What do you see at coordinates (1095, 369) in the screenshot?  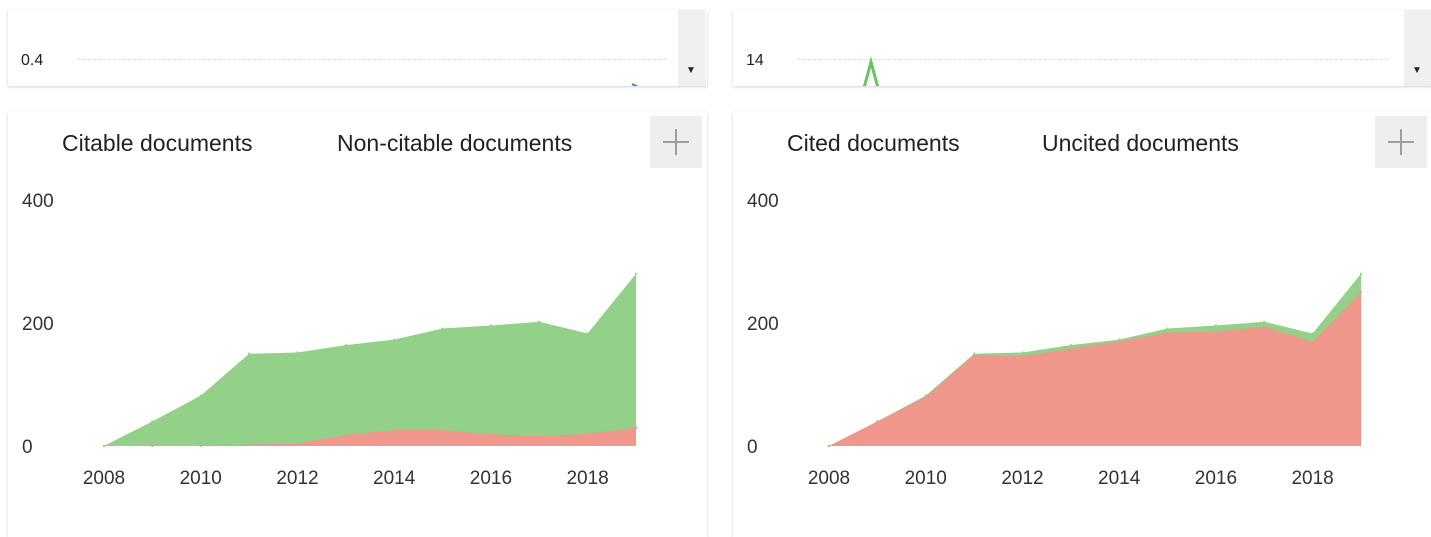 I see `area-uncited-documents` at bounding box center [1095, 369].